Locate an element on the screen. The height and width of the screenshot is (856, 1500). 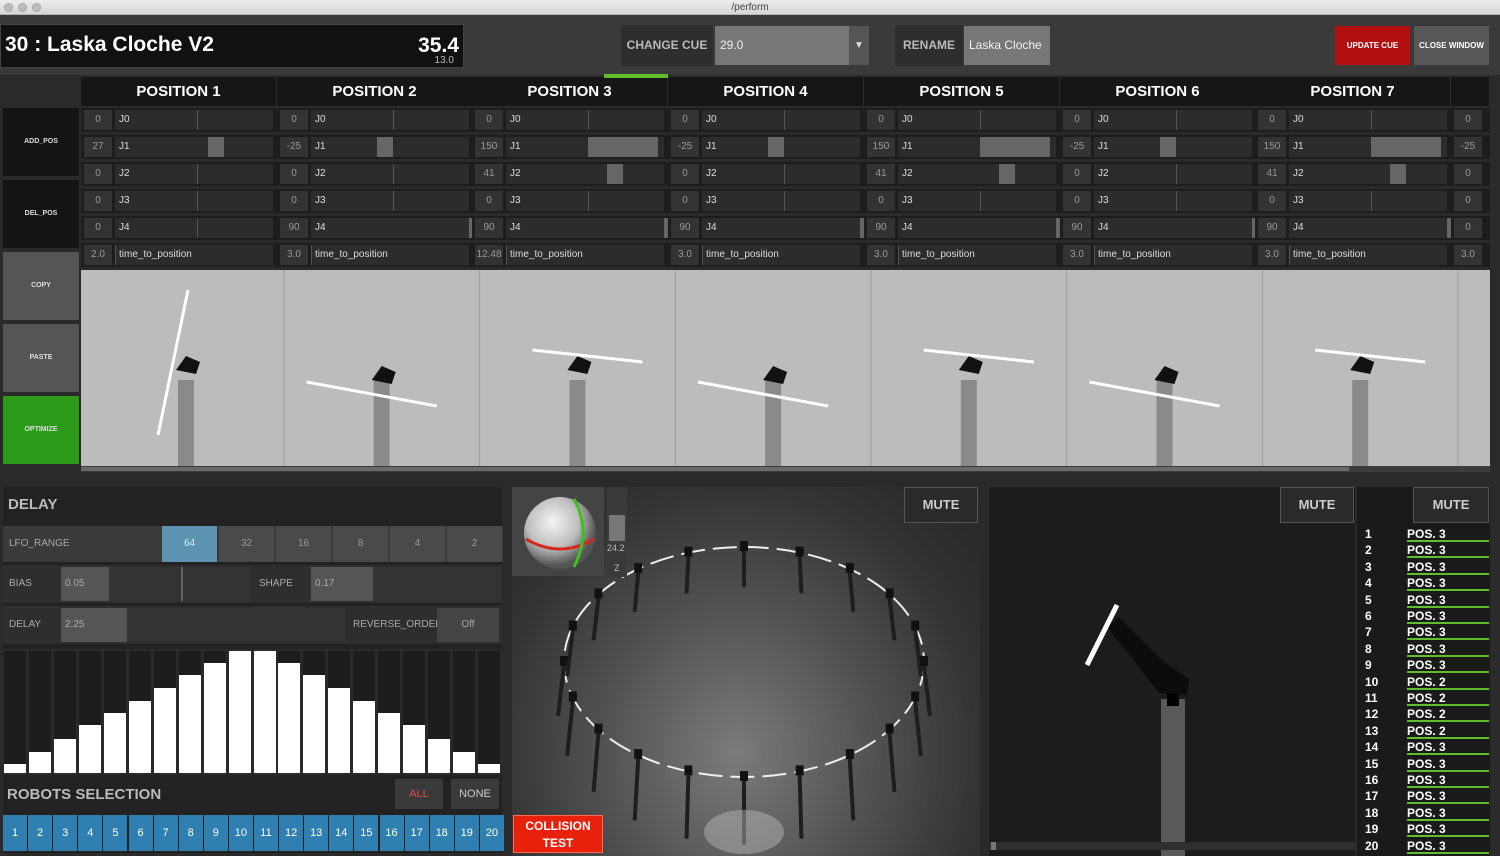
copy-button: COPY is located at coordinates (41, 286).